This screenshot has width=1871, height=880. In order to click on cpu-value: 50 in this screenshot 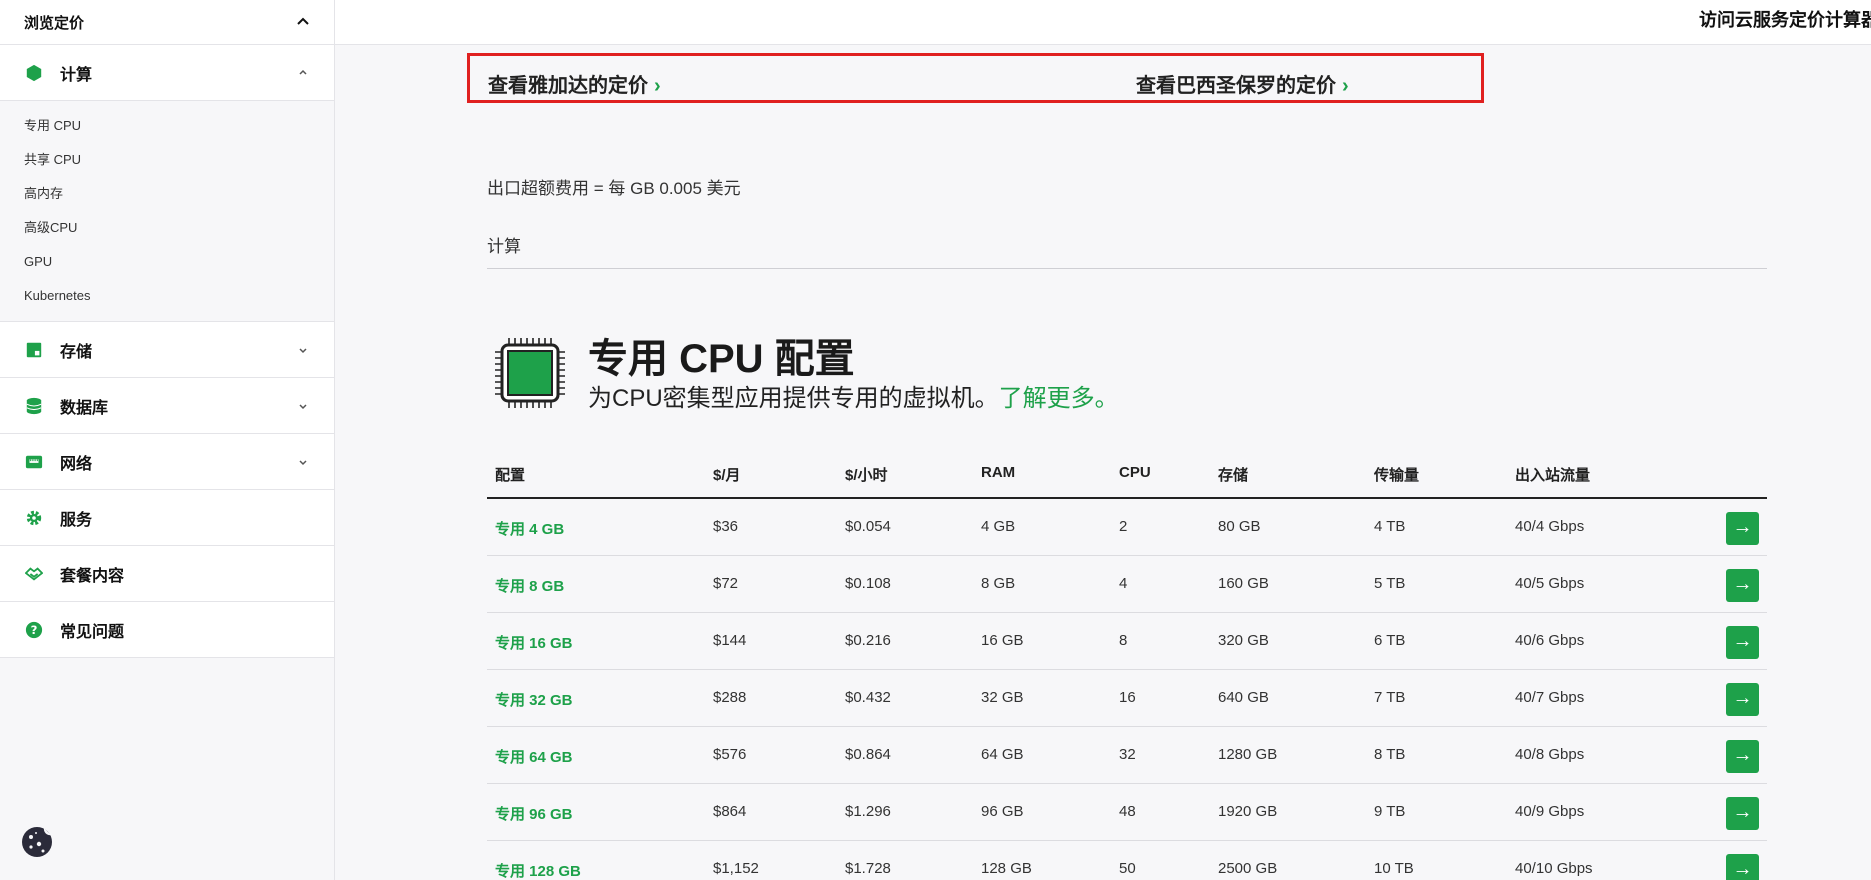, I will do `click(1127, 868)`.